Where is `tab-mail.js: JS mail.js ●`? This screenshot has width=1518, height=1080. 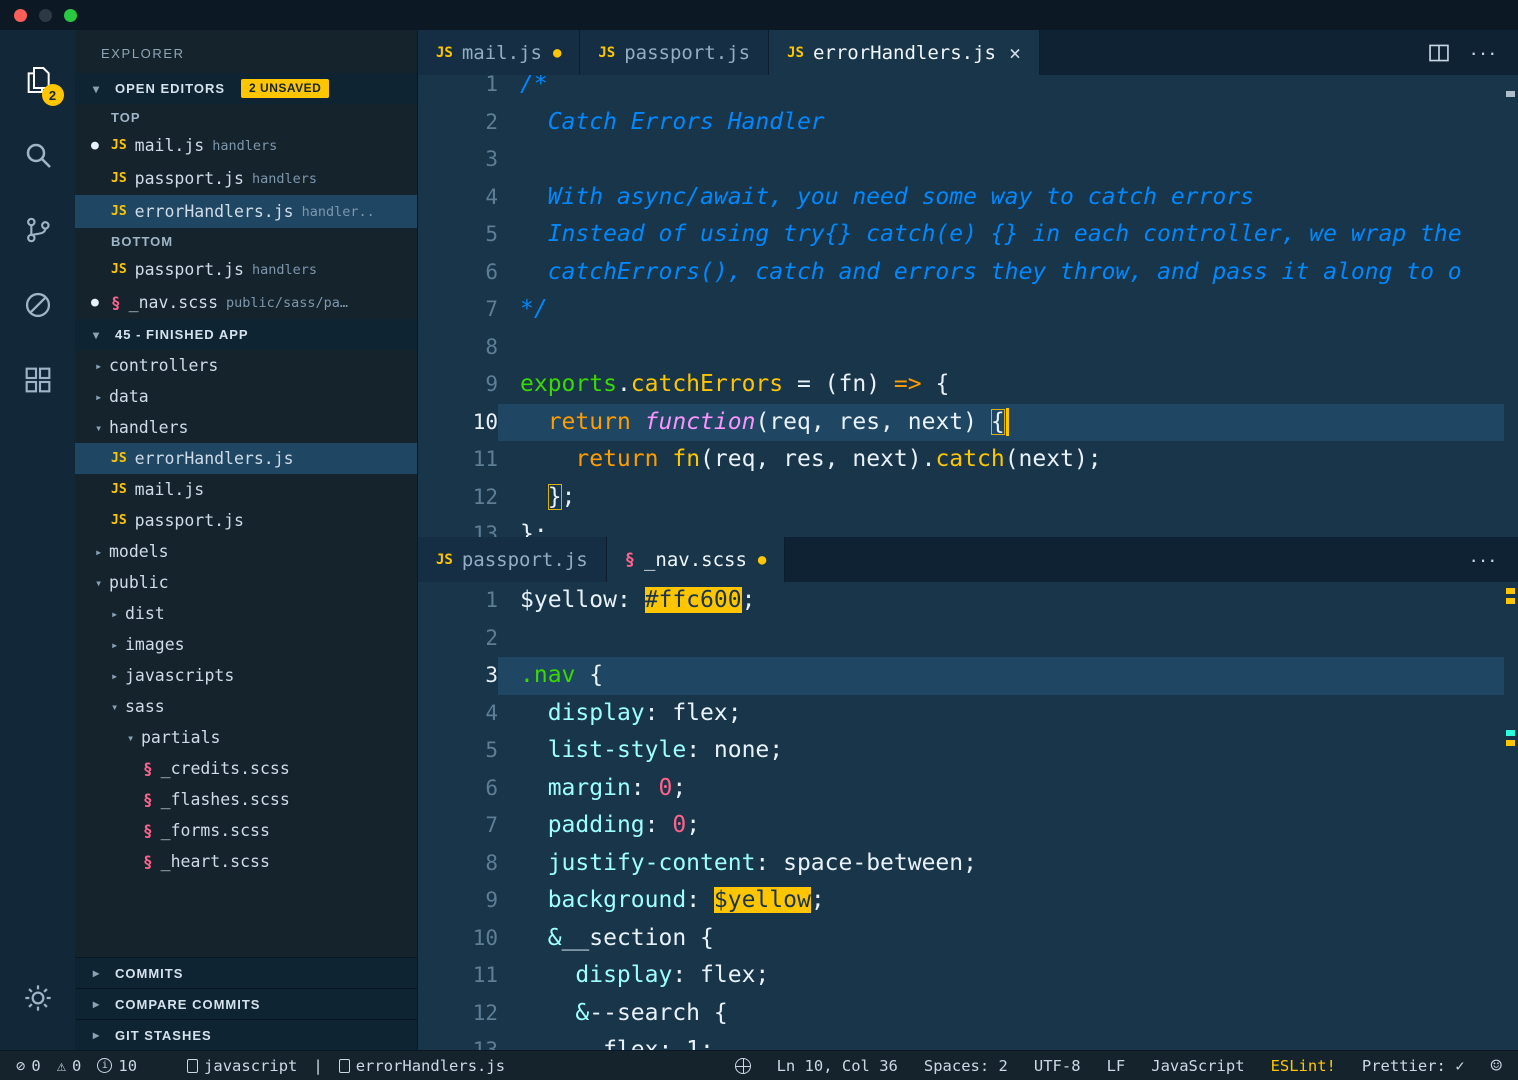
tab-mail.js: JS mail.js ● is located at coordinates (499, 52).